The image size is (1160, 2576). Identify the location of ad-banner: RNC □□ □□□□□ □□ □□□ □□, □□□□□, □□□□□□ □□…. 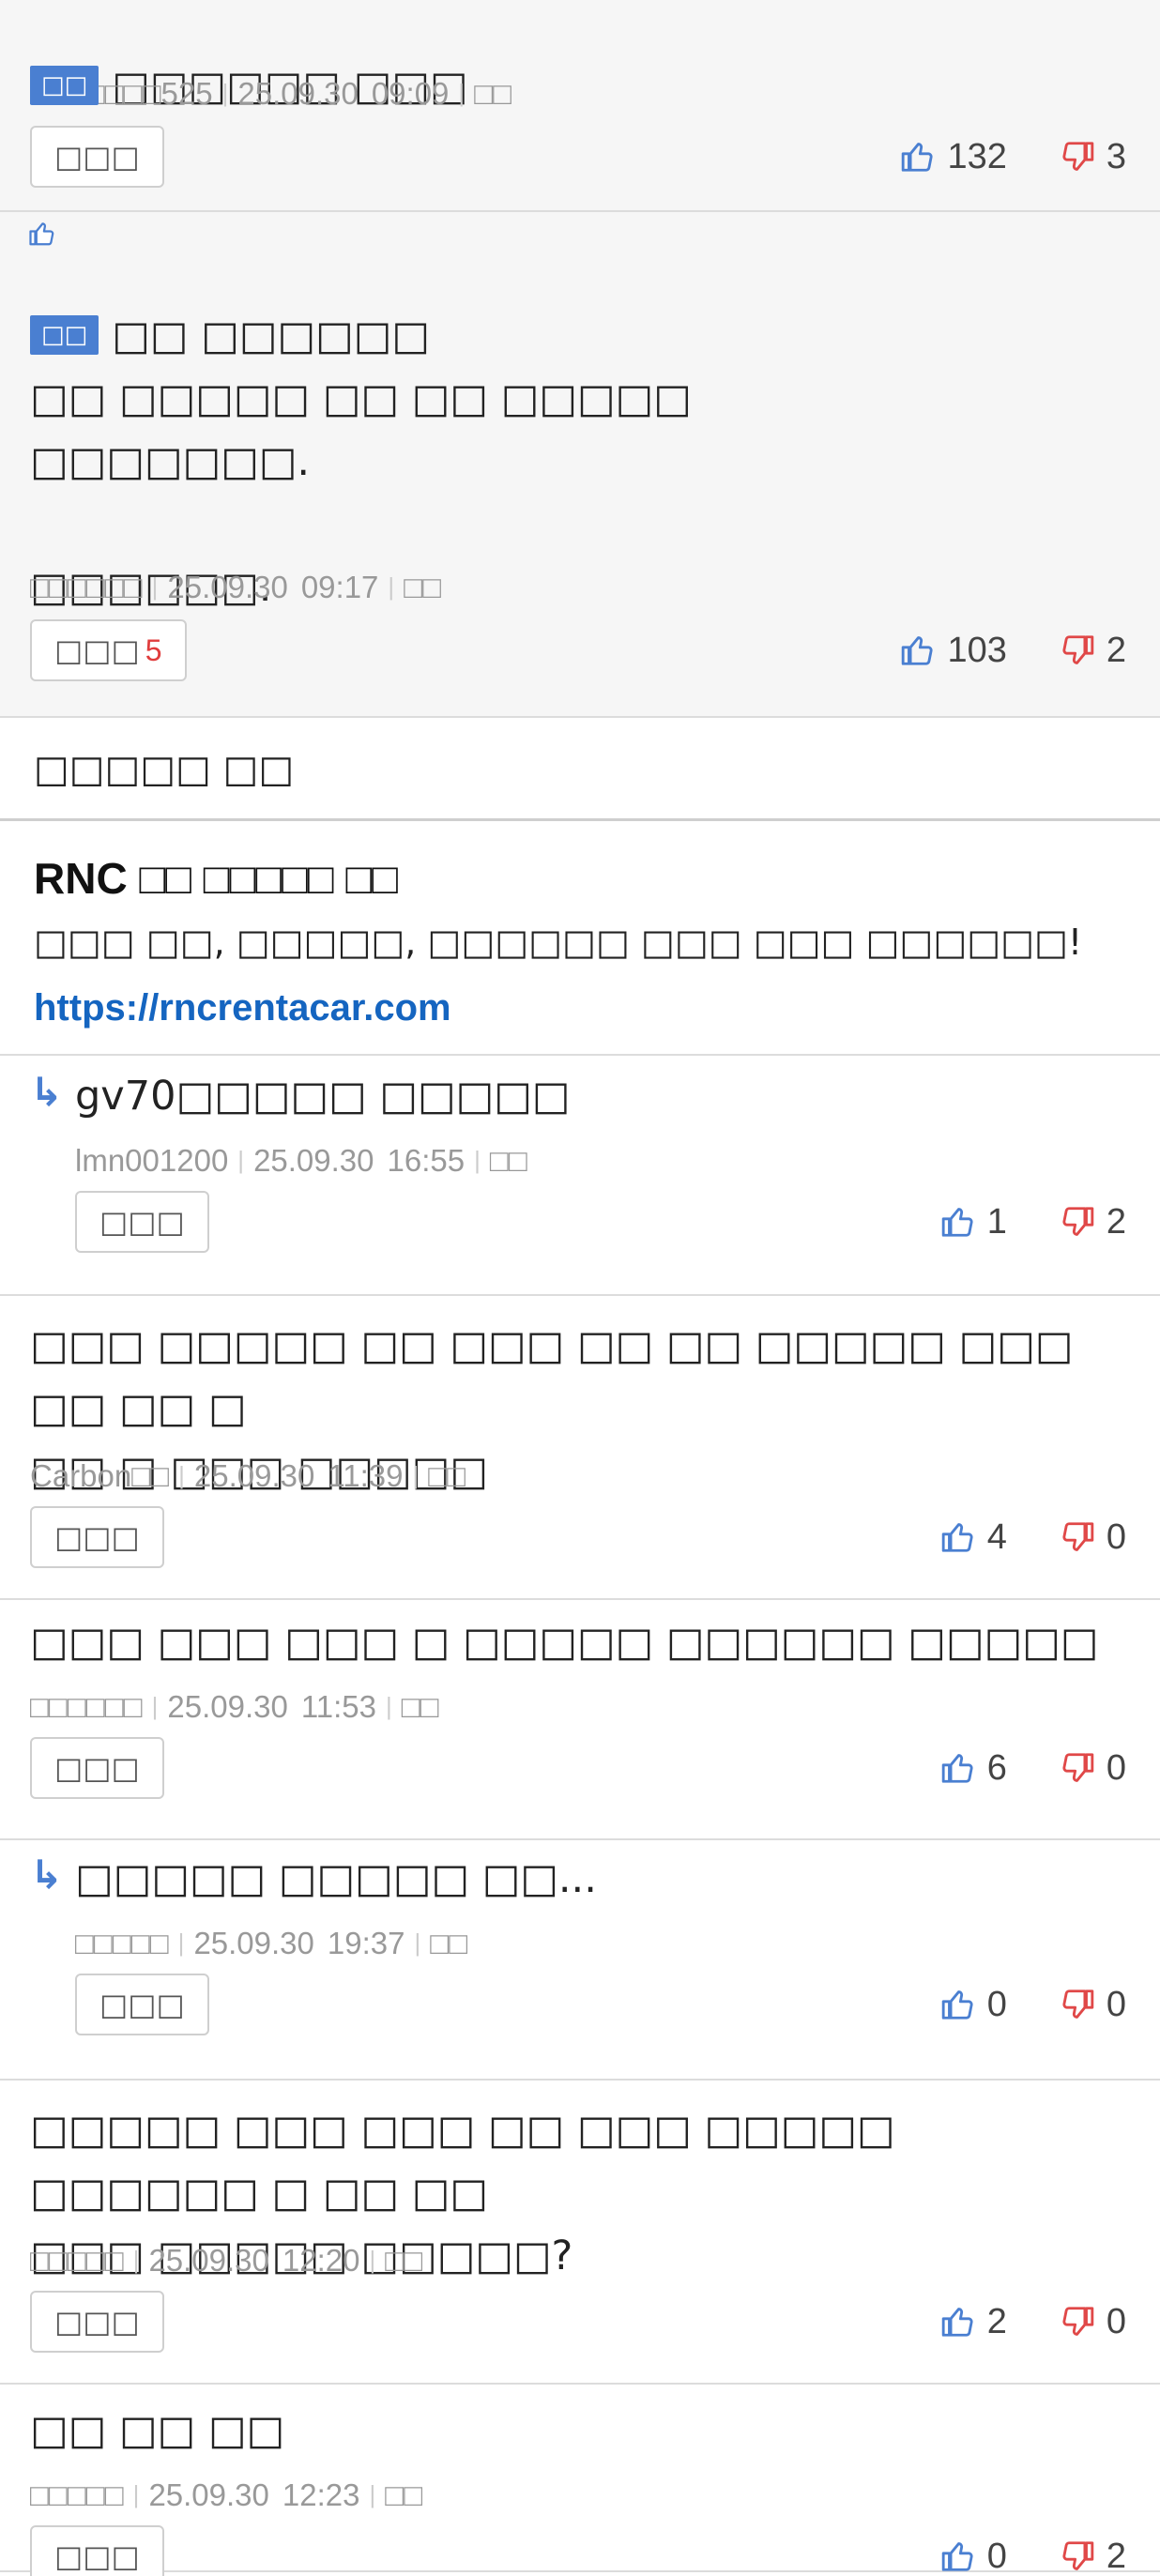
(580, 938).